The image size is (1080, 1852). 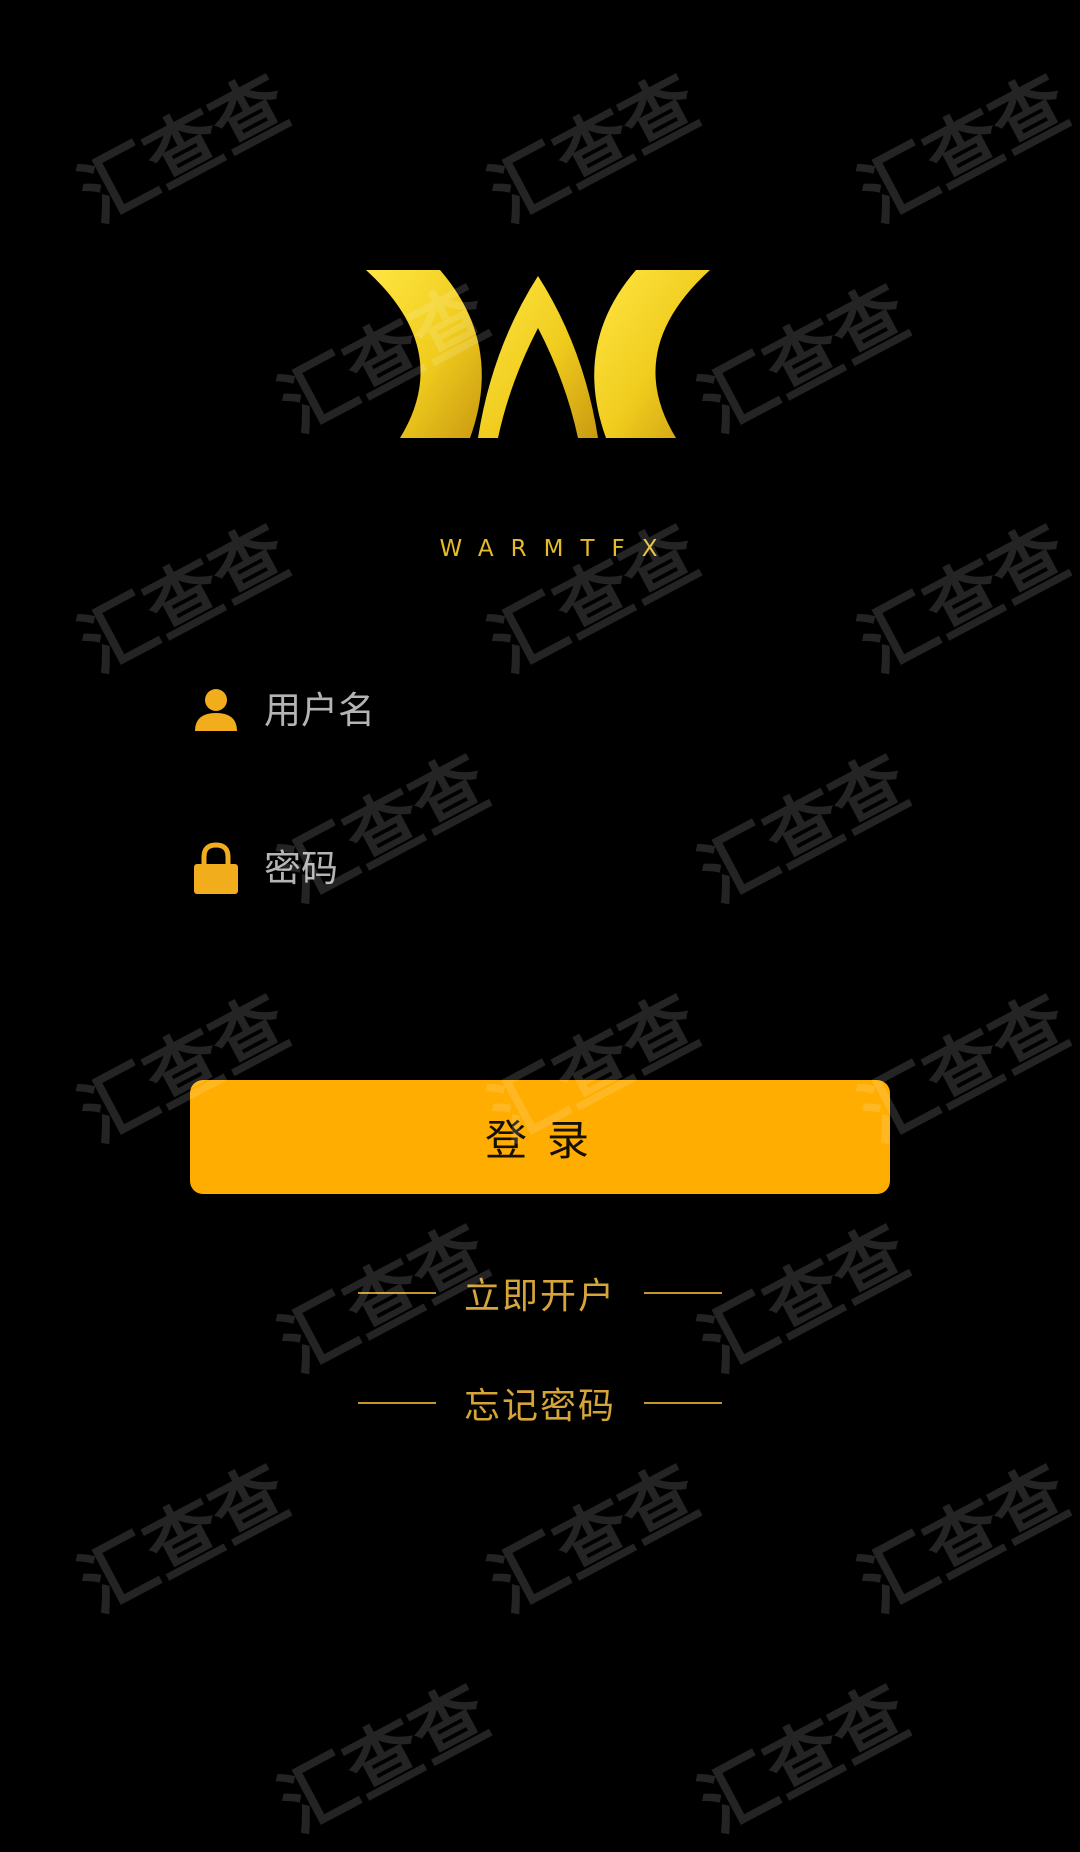 I want to click on logo-right-blade, so click(x=652, y=354).